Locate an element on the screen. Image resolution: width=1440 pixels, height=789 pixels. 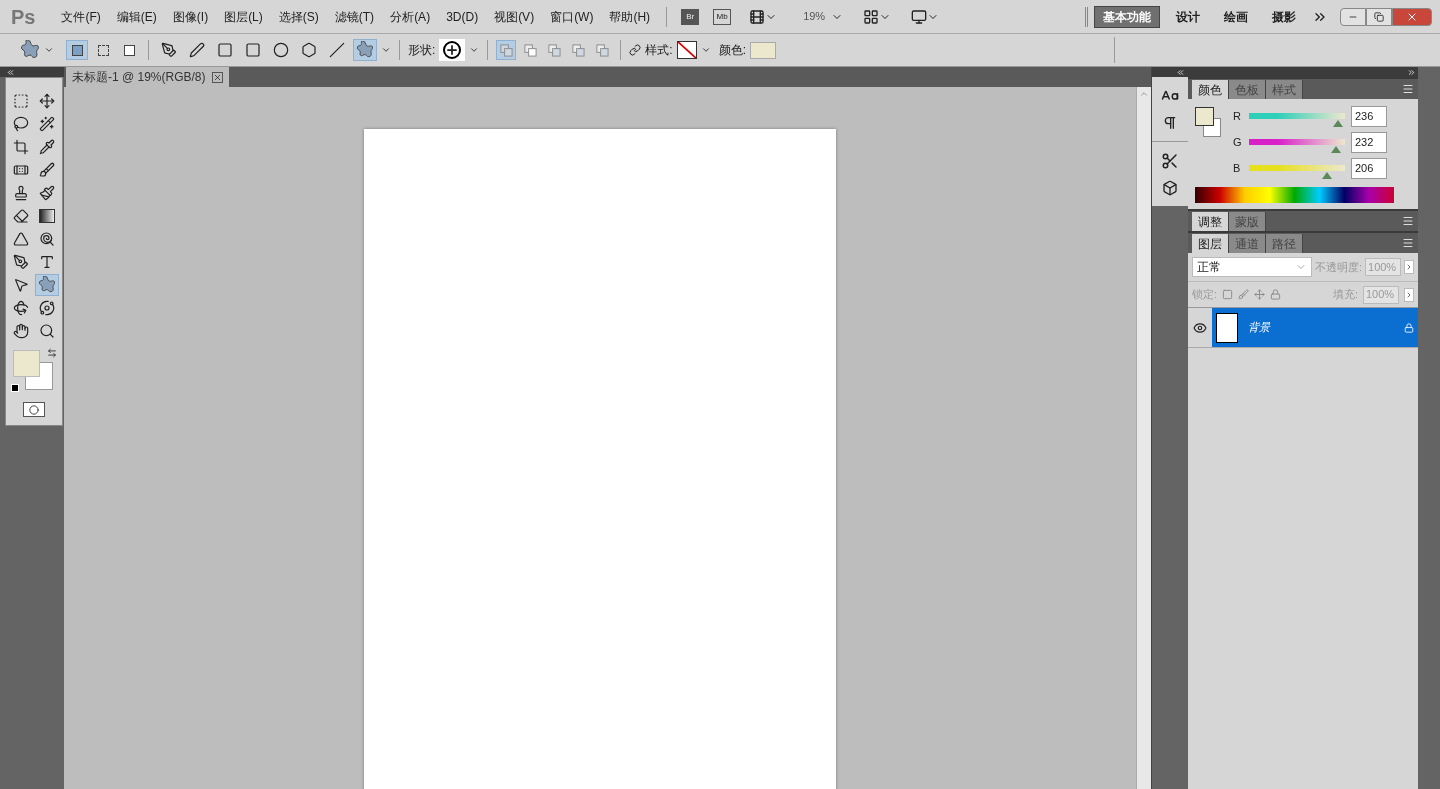
restore-icon is located at coordinates (1379, 16).